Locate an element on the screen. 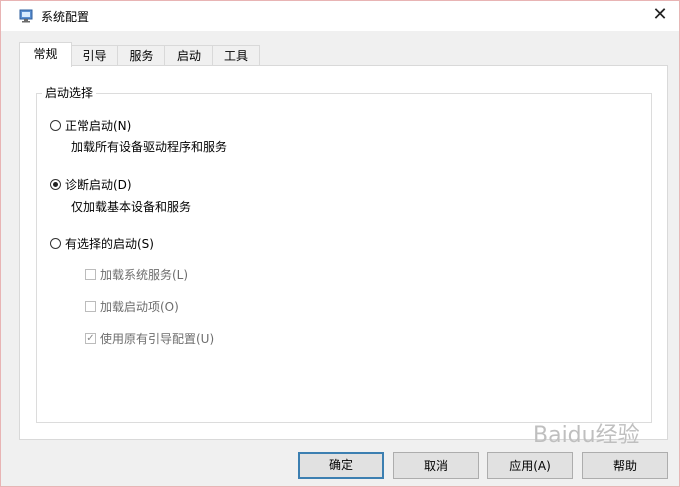  checkbox-checked: ✓ is located at coordinates (90, 338).